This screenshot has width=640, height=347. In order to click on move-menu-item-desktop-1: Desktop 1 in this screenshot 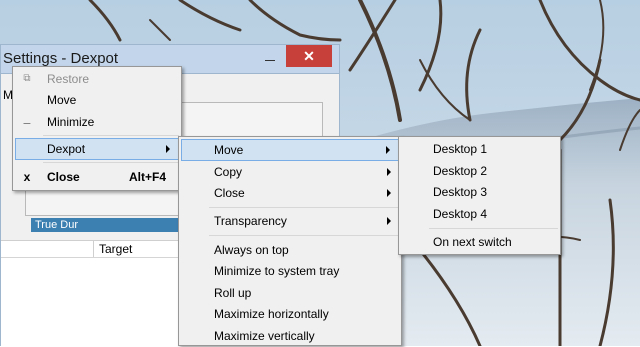, I will do `click(479, 149)`.